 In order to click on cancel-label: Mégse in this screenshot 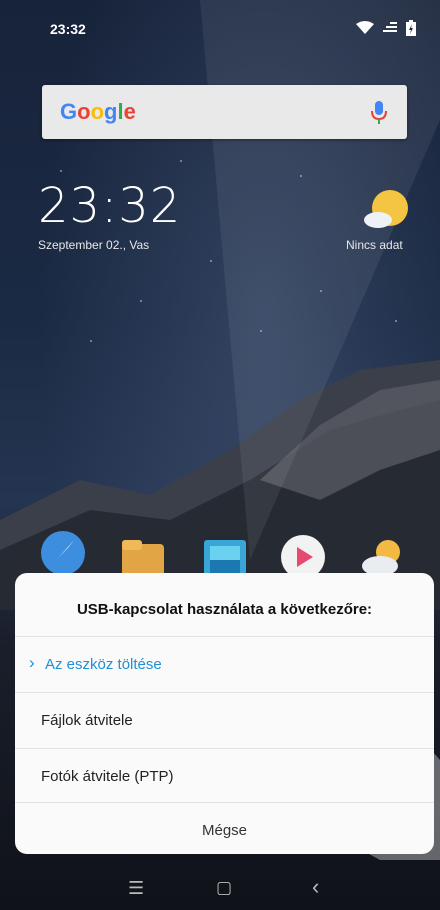, I will do `click(224, 830)`.